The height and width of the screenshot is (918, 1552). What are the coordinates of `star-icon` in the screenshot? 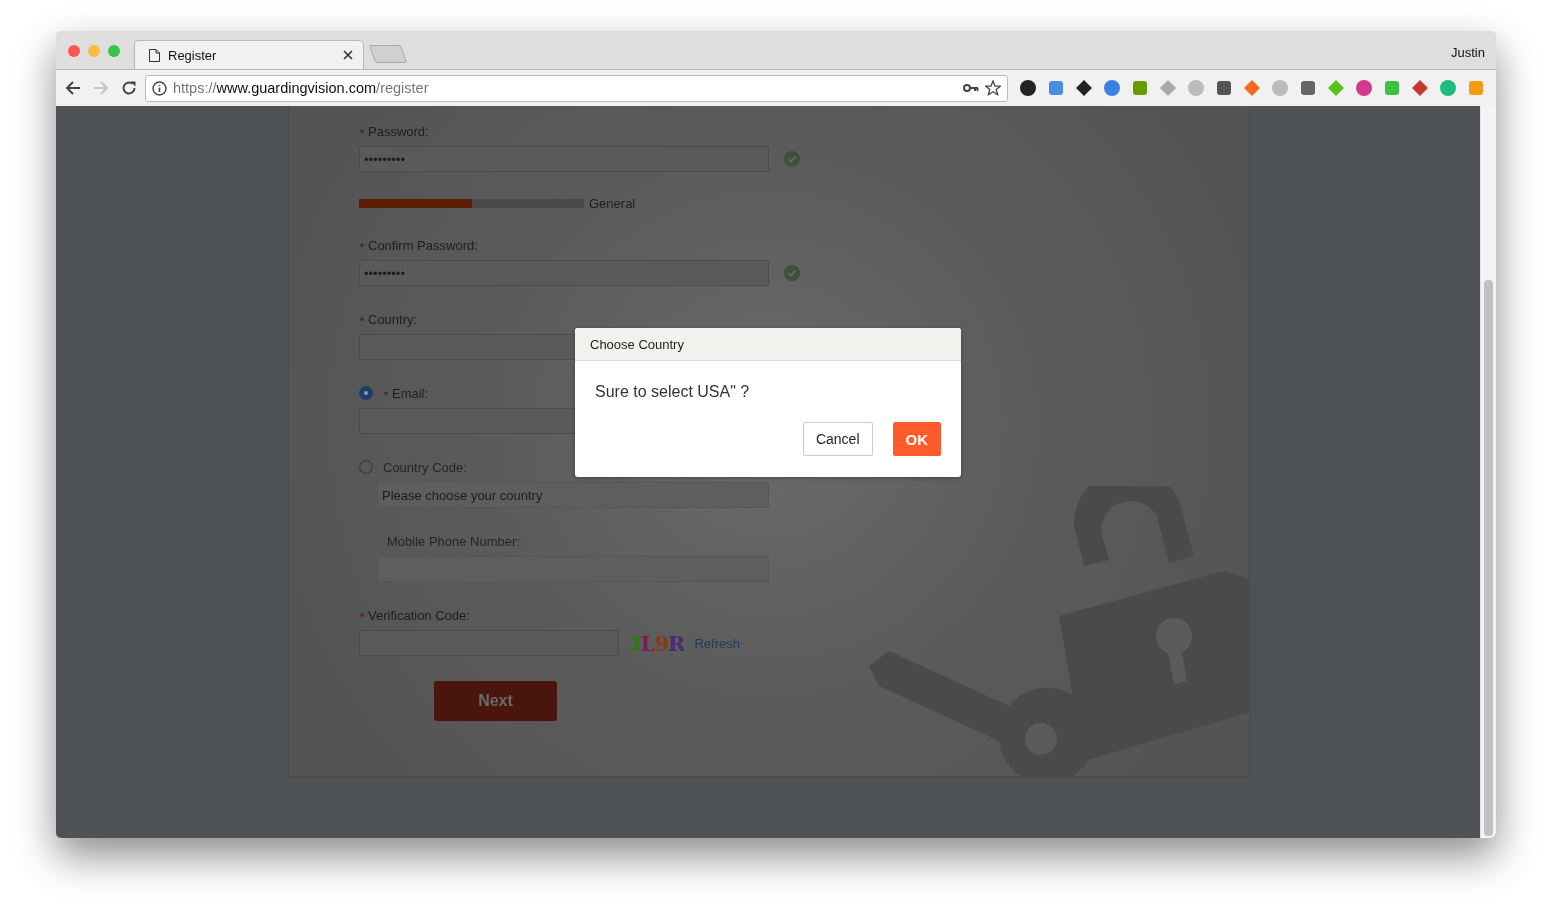 It's located at (993, 88).